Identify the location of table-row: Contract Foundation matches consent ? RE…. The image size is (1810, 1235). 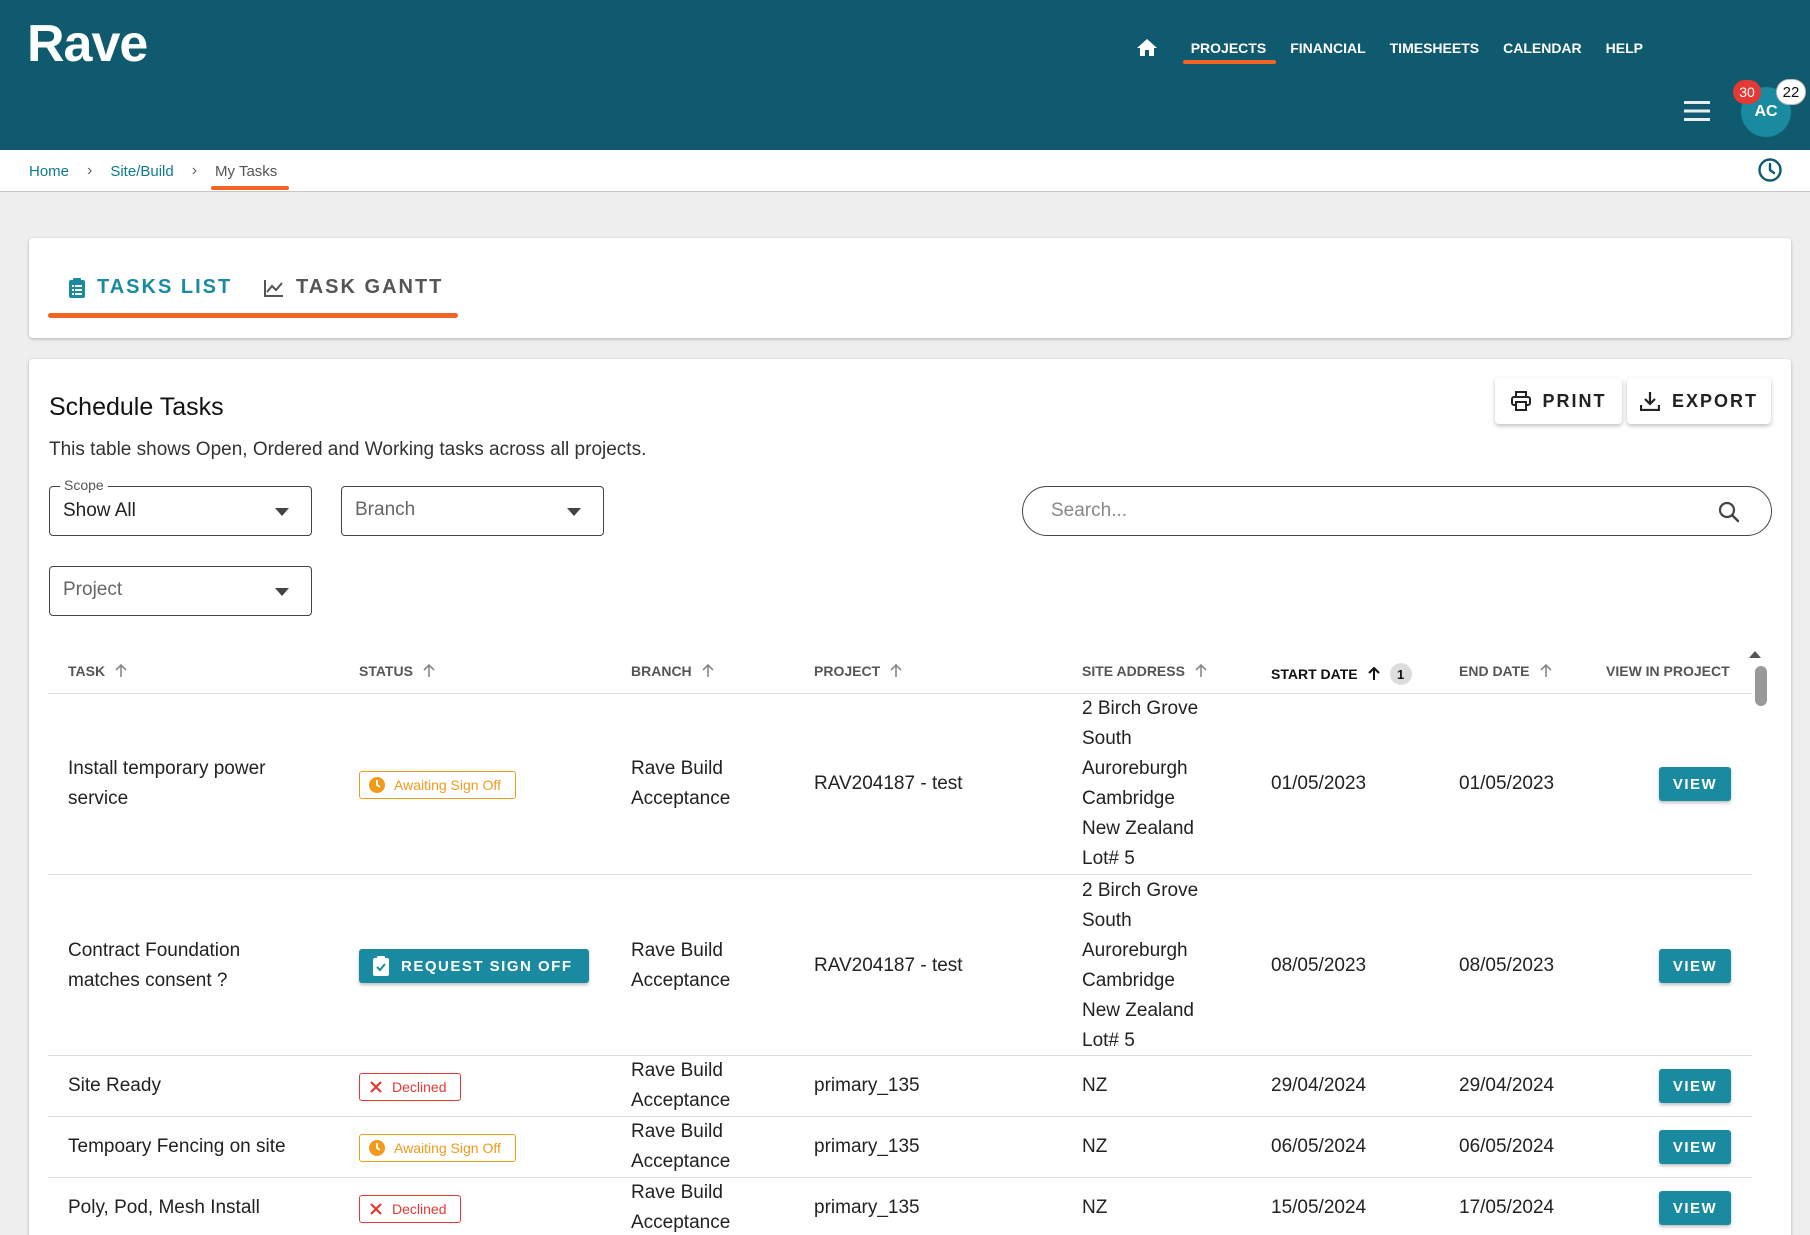
(900, 965).